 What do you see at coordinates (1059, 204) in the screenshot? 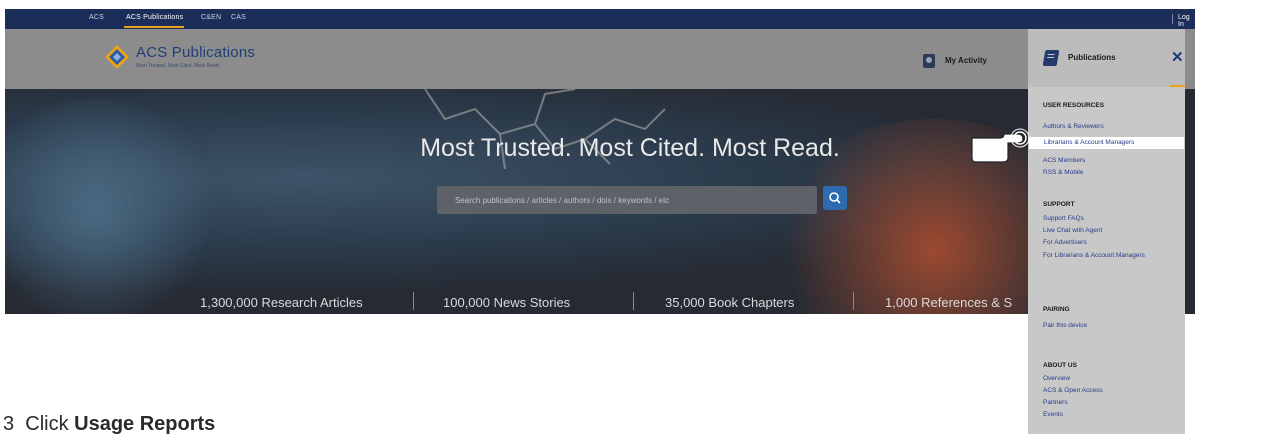
I see `section-heading-support: SUPPORT` at bounding box center [1059, 204].